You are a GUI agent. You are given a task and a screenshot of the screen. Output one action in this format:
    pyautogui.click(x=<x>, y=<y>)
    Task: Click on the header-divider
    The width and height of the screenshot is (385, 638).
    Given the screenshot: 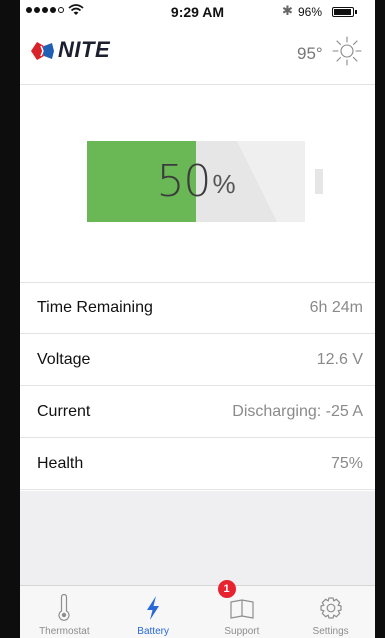 What is the action you would take?
    pyautogui.click(x=197, y=84)
    